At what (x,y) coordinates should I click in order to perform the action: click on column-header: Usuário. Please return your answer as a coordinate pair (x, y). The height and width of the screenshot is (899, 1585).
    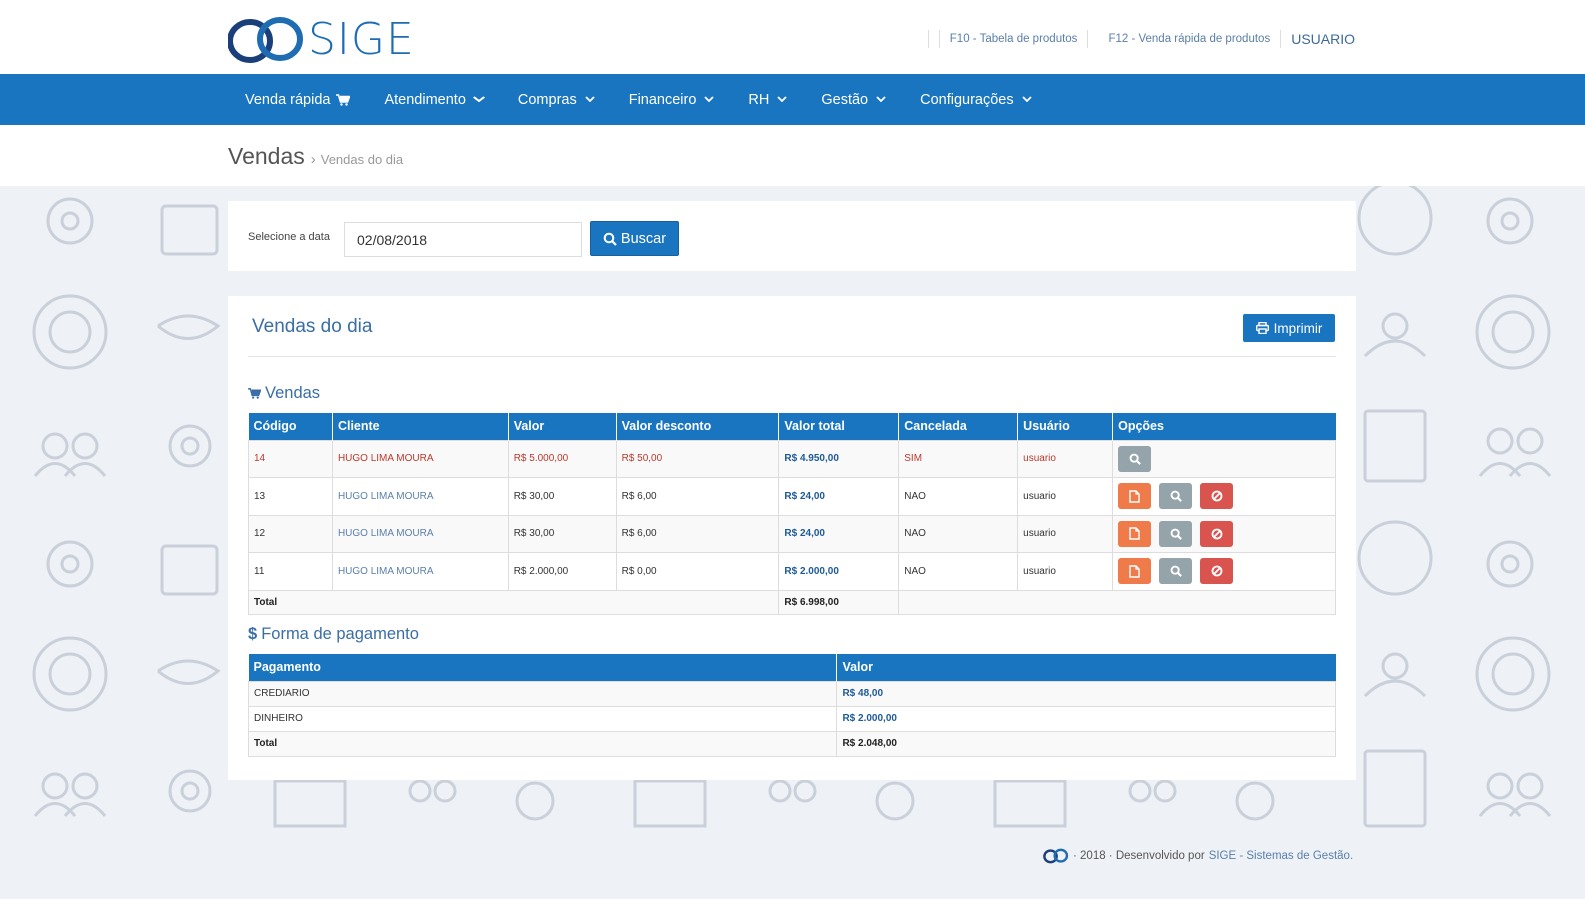
    Looking at the image, I should click on (1065, 426).